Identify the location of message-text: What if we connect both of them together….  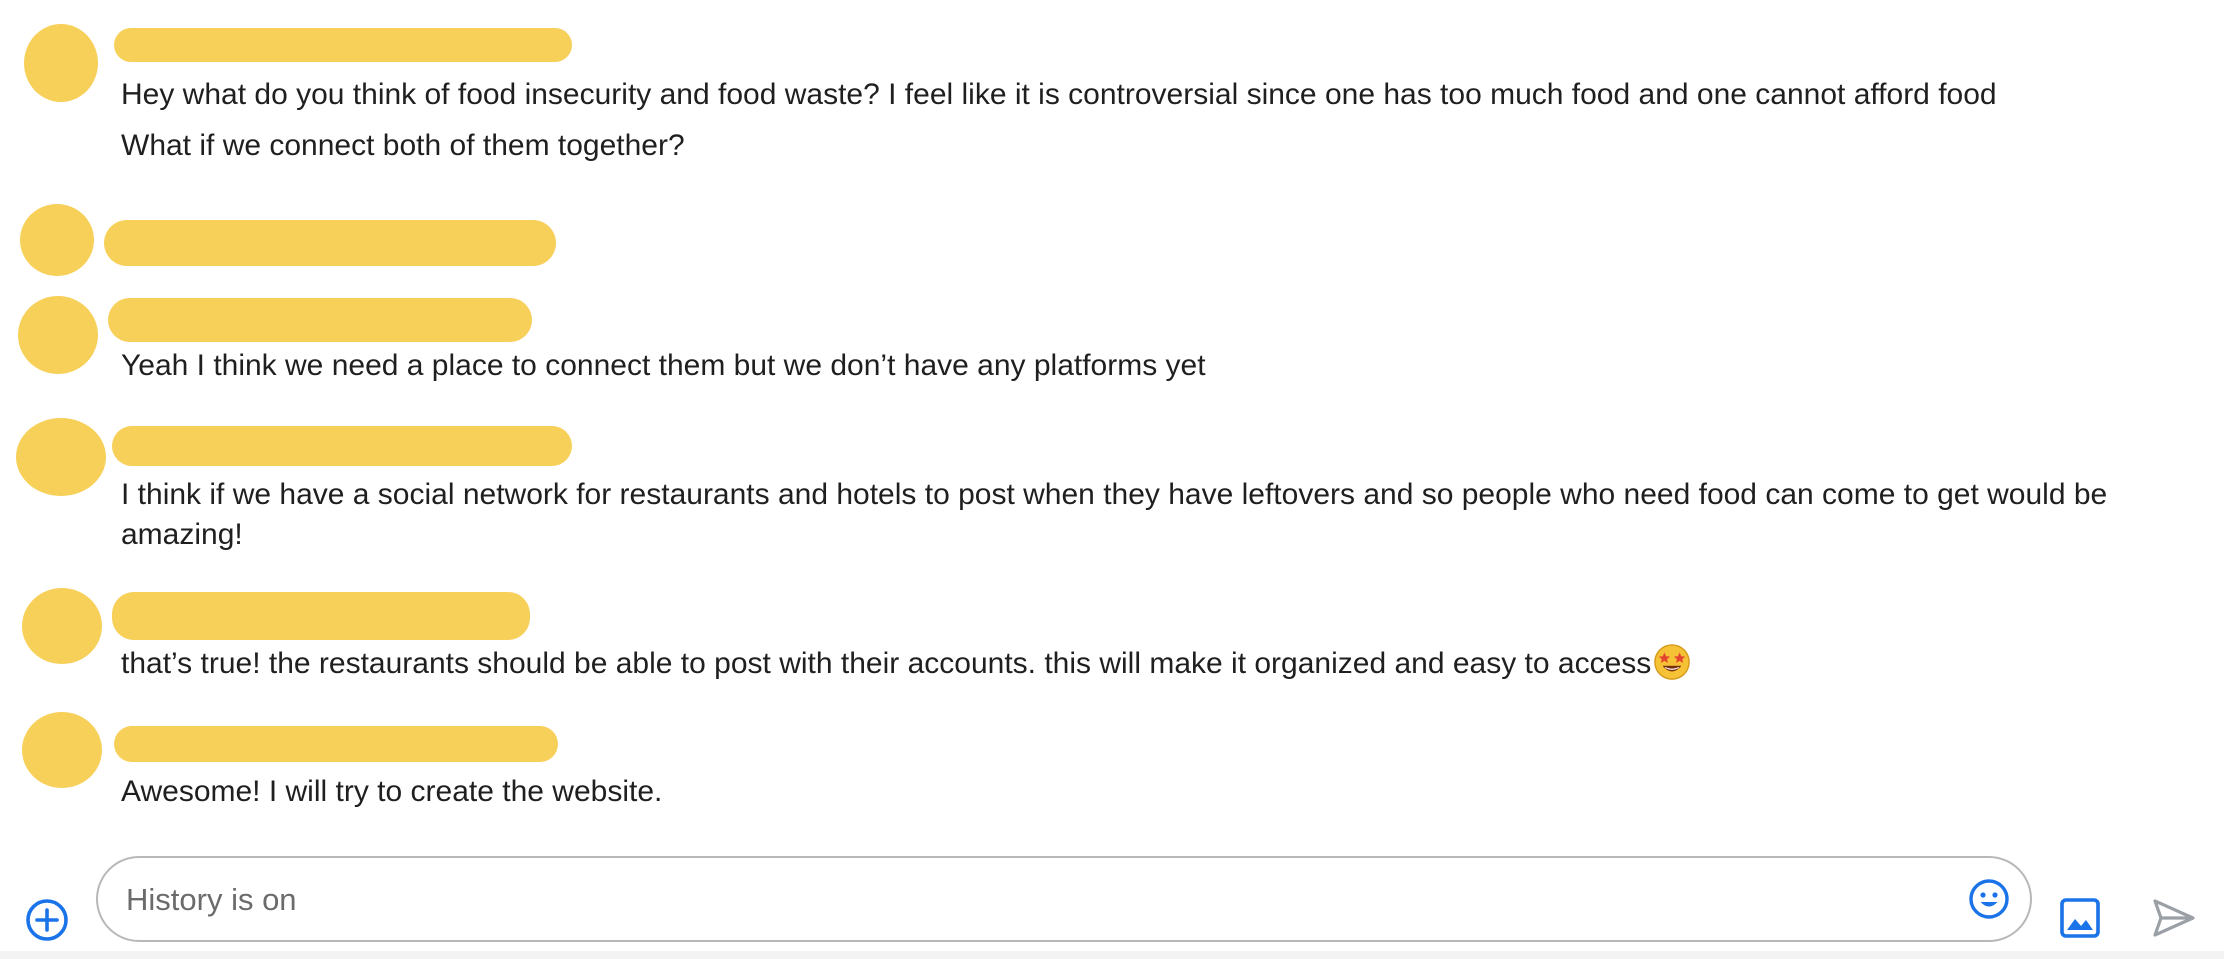
(403, 145).